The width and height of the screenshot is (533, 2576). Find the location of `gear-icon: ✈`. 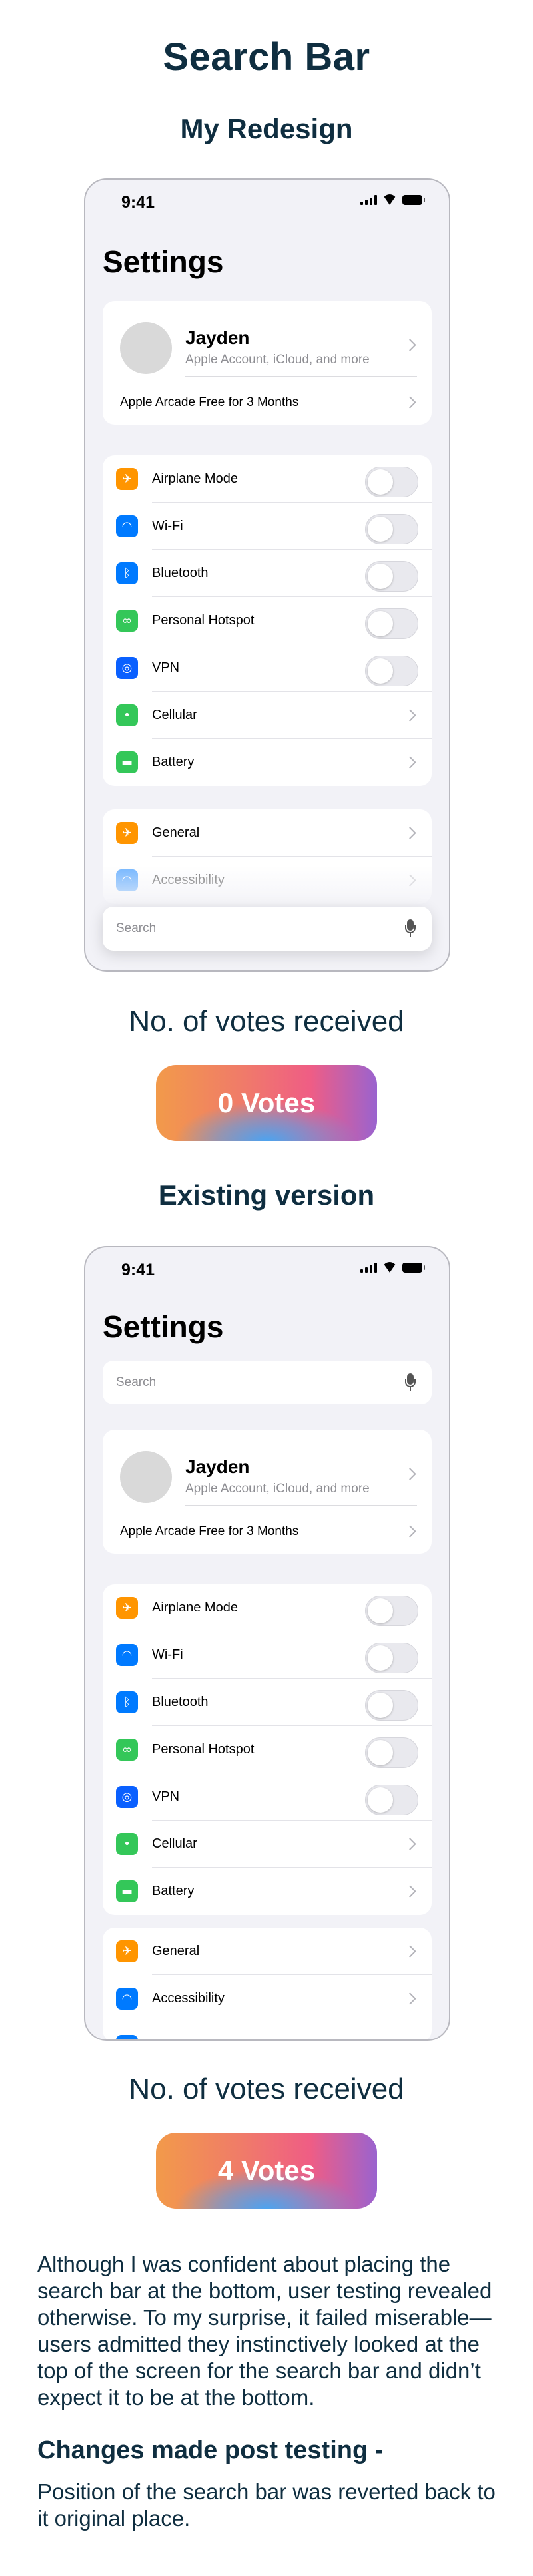

gear-icon: ✈ is located at coordinates (127, 1951).